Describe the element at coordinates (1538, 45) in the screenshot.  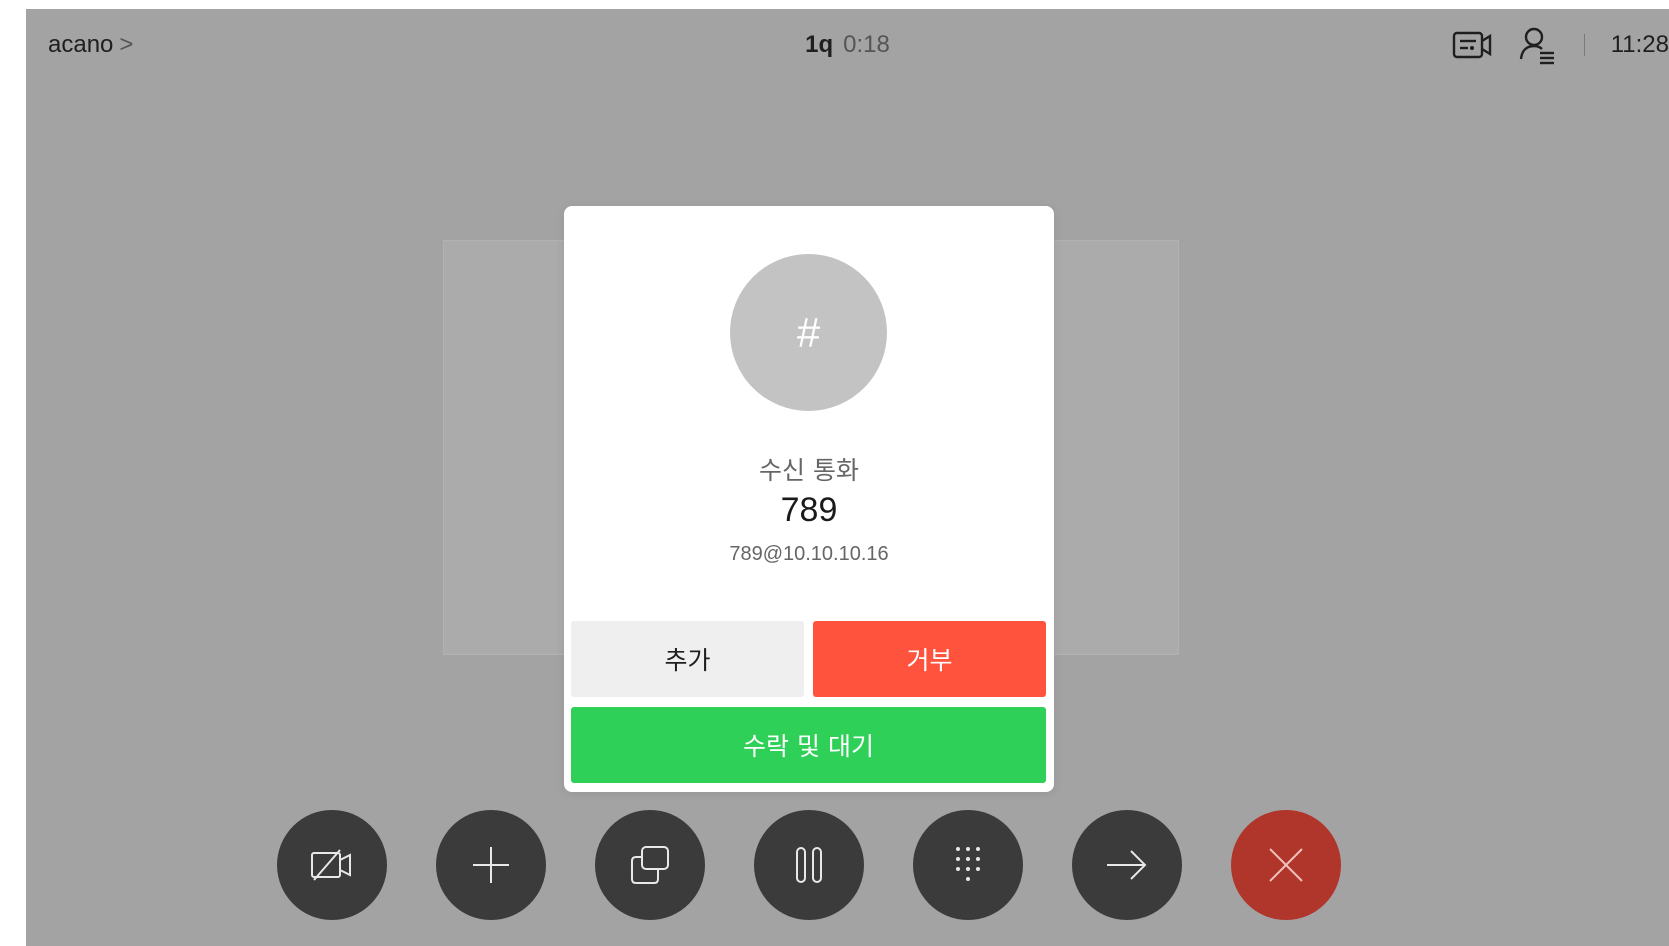
I see `participants-icon` at that location.